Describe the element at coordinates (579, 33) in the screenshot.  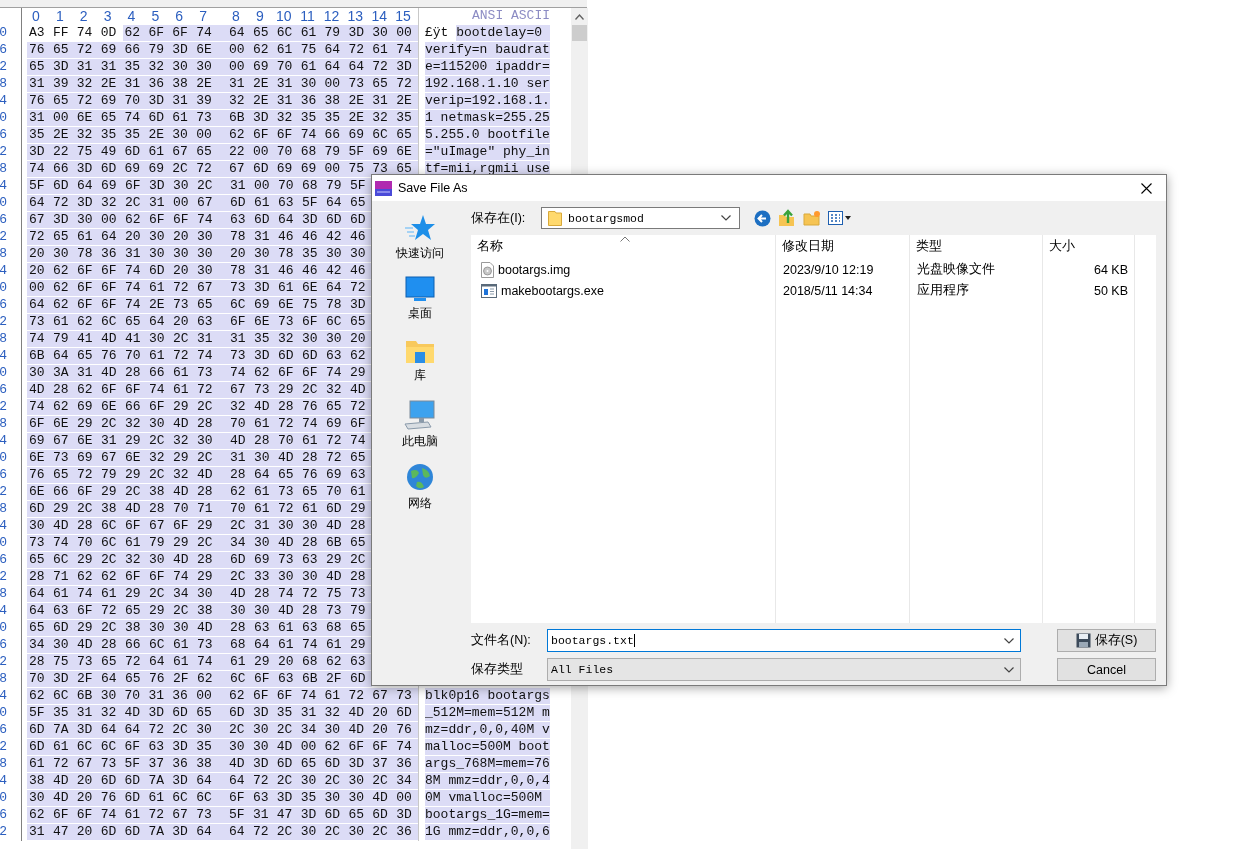
I see `scroll-thumb` at that location.